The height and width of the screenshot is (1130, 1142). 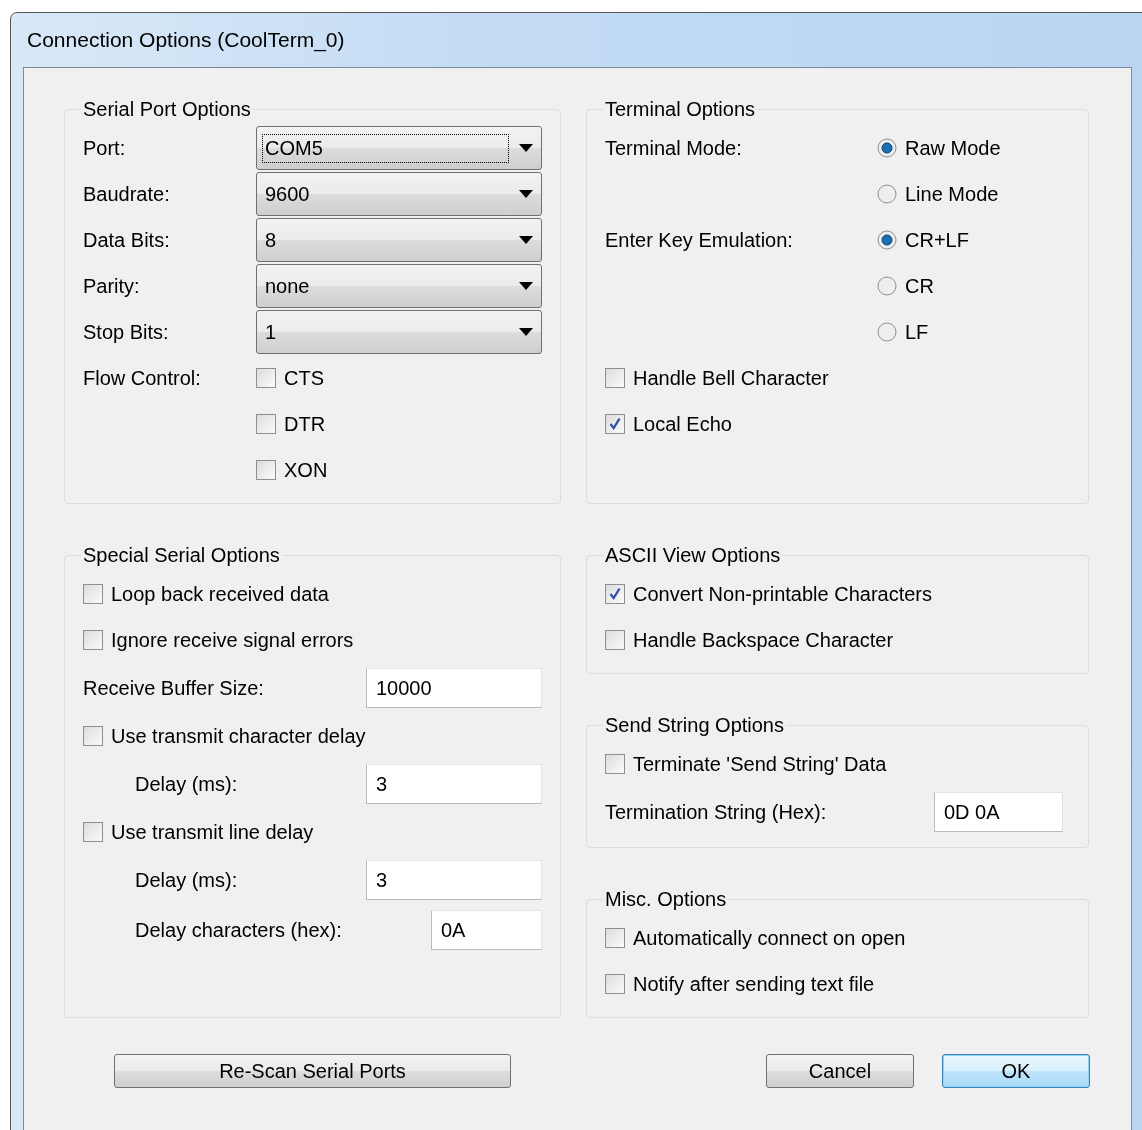 What do you see at coordinates (952, 194) in the screenshot?
I see `radio-label: Line Mode` at bounding box center [952, 194].